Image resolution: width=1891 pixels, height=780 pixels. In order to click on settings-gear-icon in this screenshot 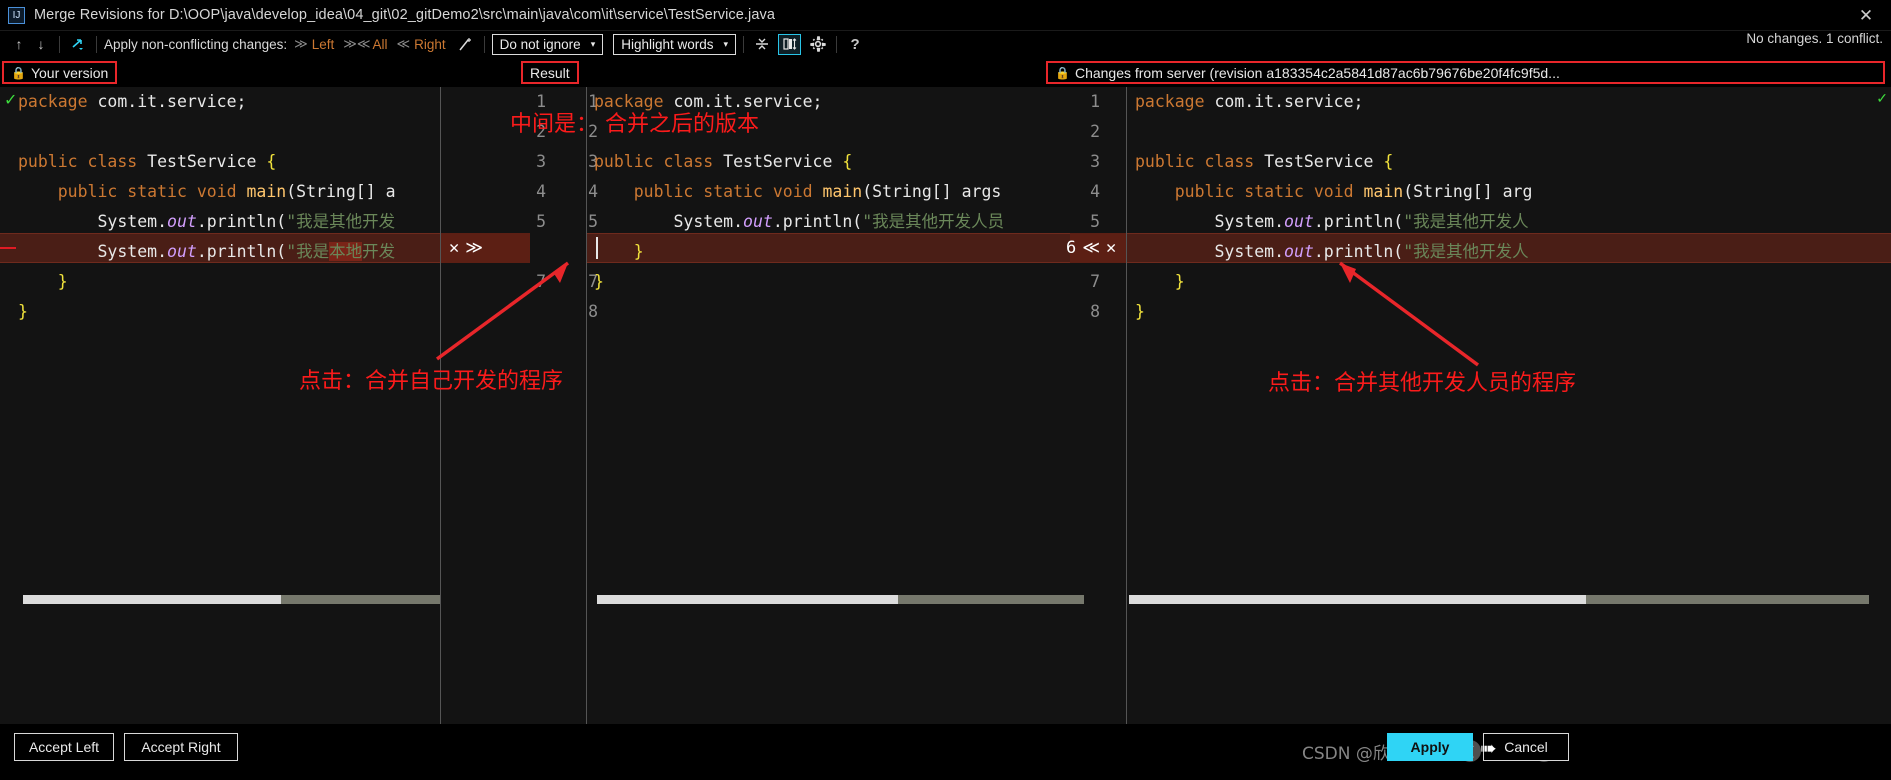, I will do `click(818, 44)`.